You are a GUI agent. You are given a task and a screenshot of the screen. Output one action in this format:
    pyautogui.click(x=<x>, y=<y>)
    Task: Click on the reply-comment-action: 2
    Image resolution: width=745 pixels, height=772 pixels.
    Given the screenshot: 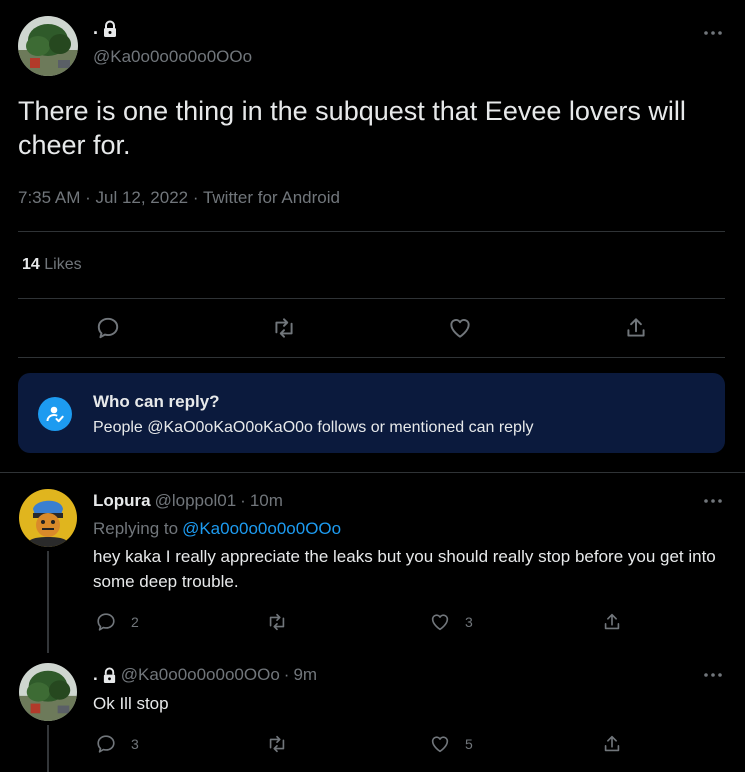 What is the action you would take?
    pyautogui.click(x=117, y=622)
    